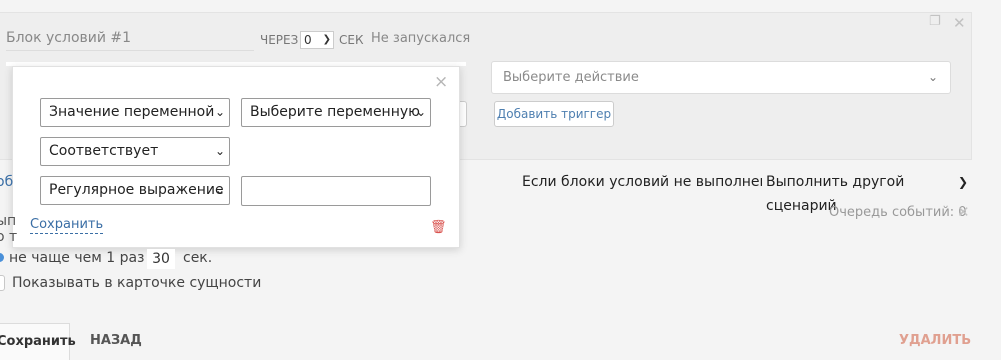 Image resolution: width=1001 pixels, height=360 pixels. I want to click on block-title: Блок условий #1, so click(130, 40).